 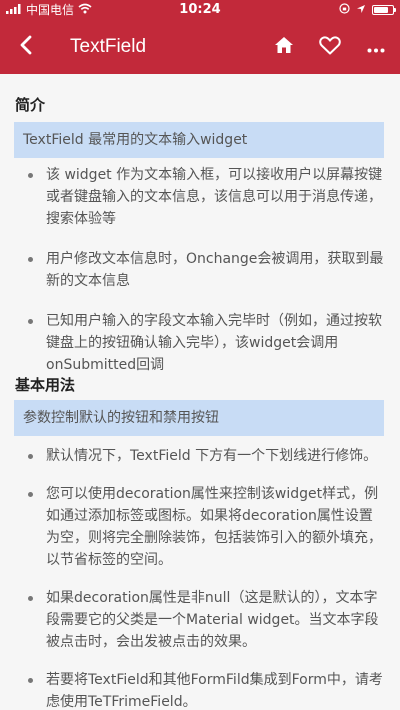 I want to click on page-title: TextField, so click(x=108, y=46).